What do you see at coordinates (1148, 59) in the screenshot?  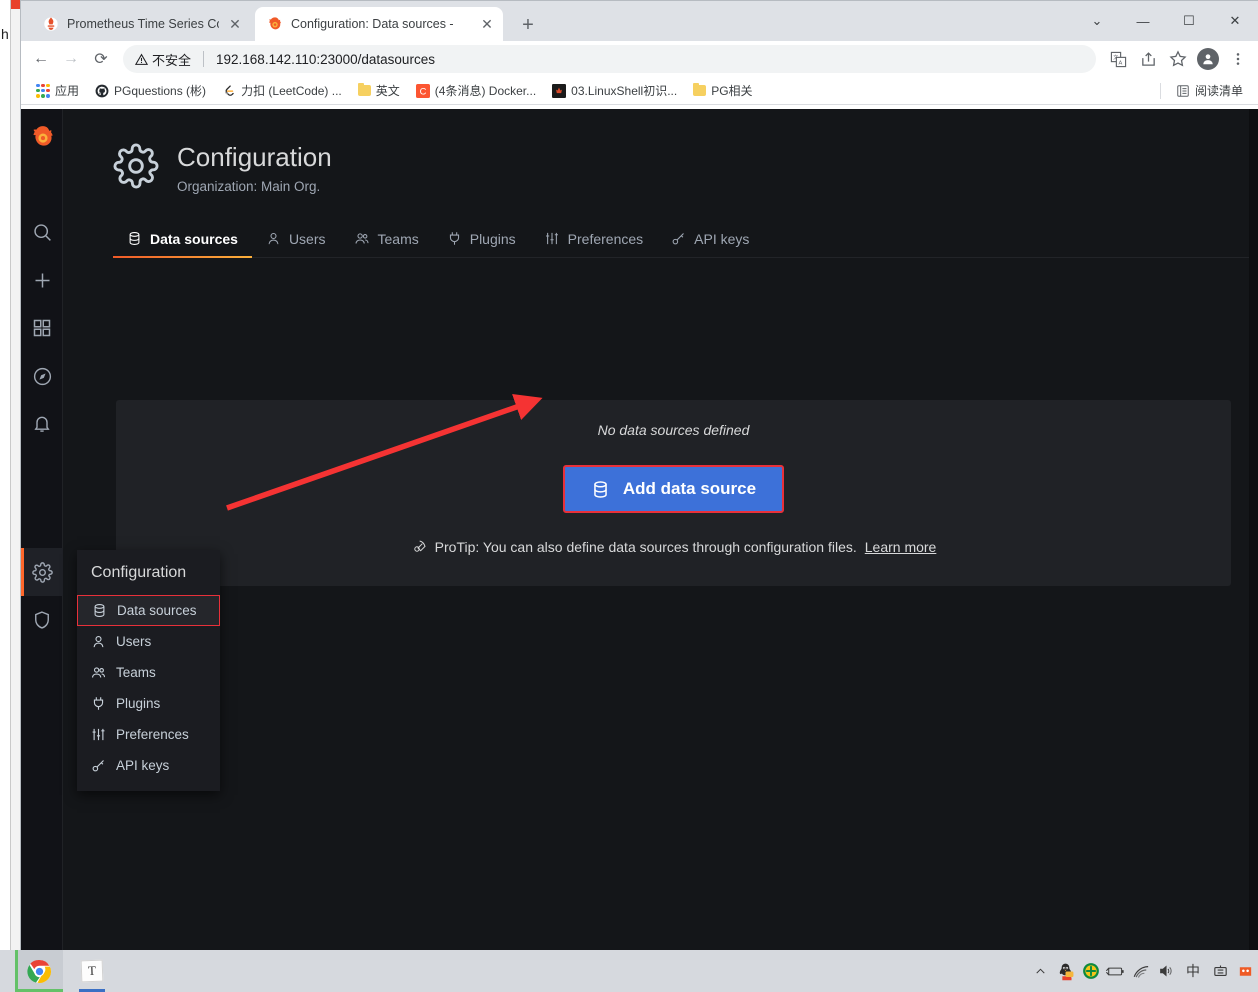 I see `share-icon` at bounding box center [1148, 59].